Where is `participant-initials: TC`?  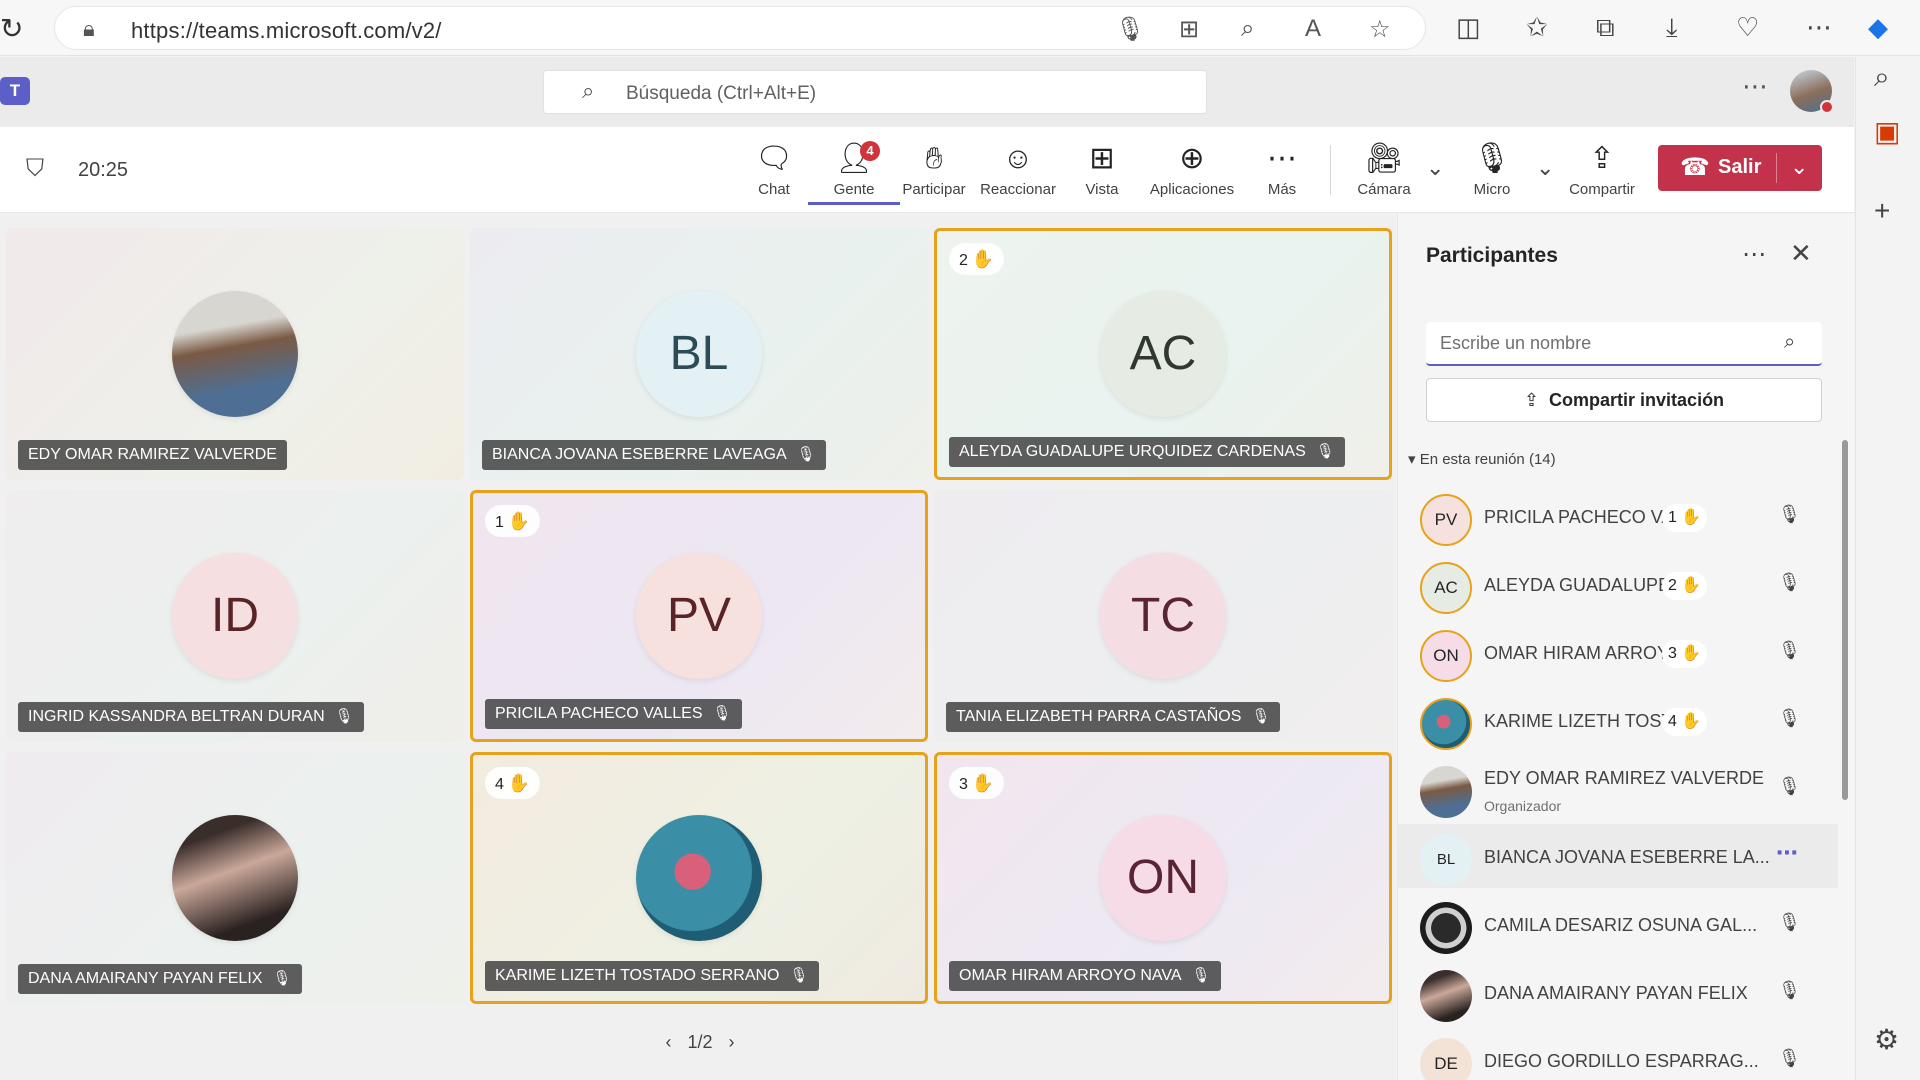 participant-initials: TC is located at coordinates (1163, 616).